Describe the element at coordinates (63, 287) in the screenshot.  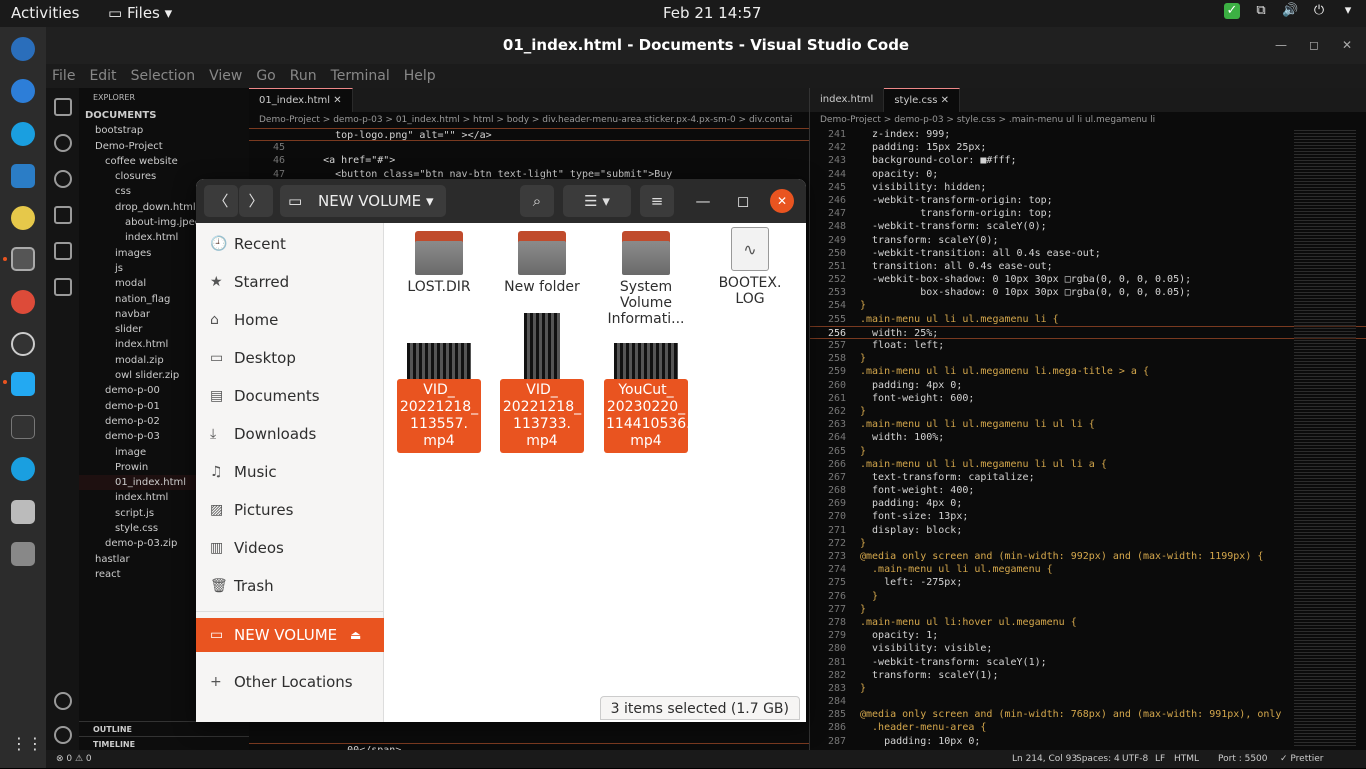
I see `remote-icon` at that location.